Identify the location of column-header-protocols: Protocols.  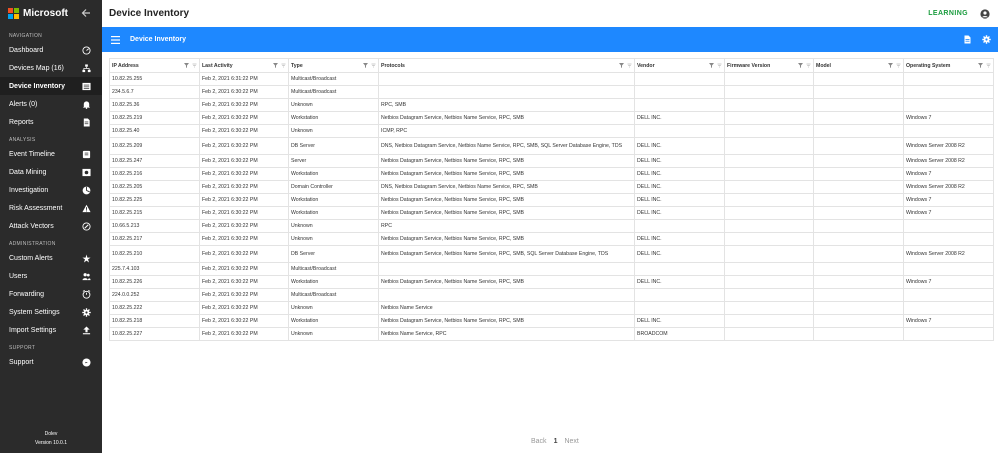
(506, 65).